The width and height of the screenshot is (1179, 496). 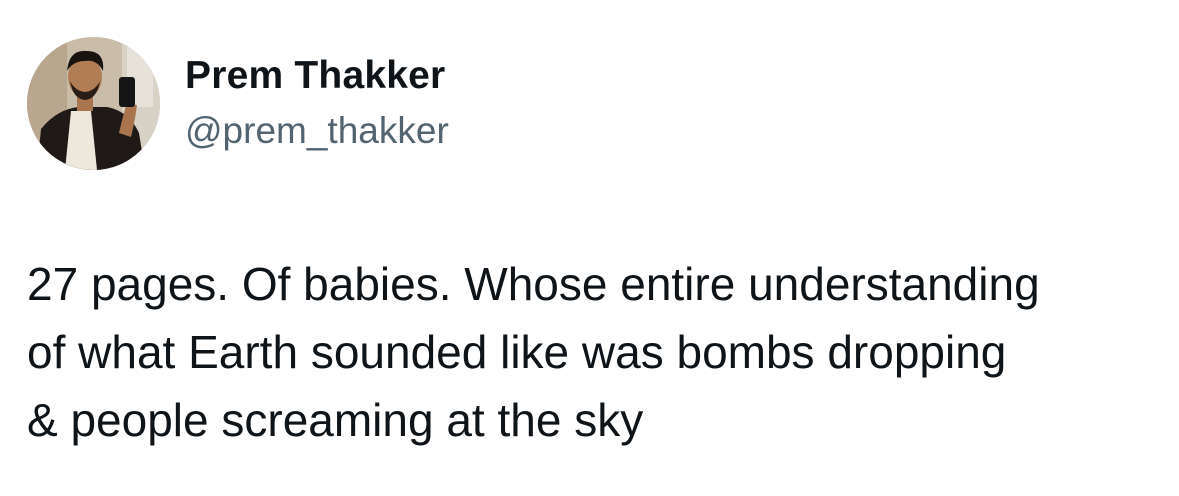 What do you see at coordinates (315, 76) in the screenshot?
I see `author-display-name: Prem Thakker` at bounding box center [315, 76].